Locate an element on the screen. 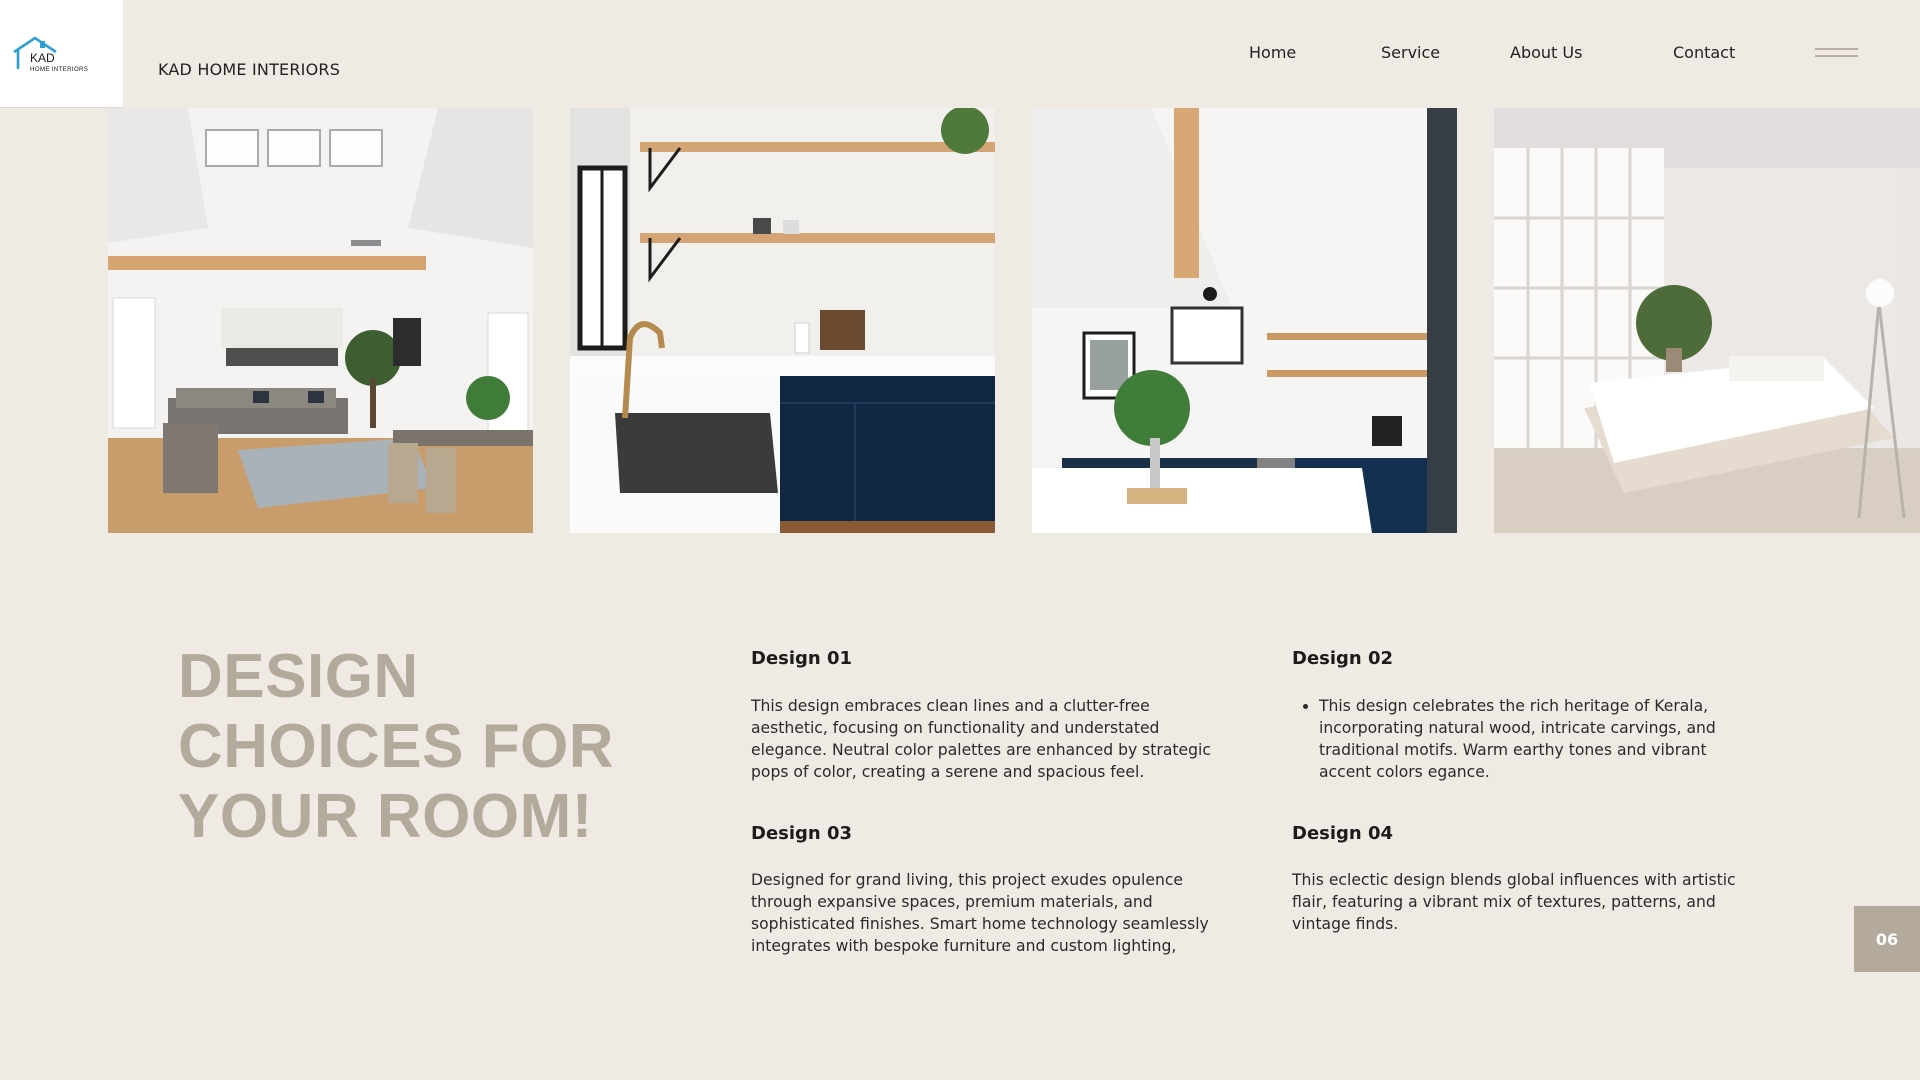  menu-icon is located at coordinates (1836, 54).